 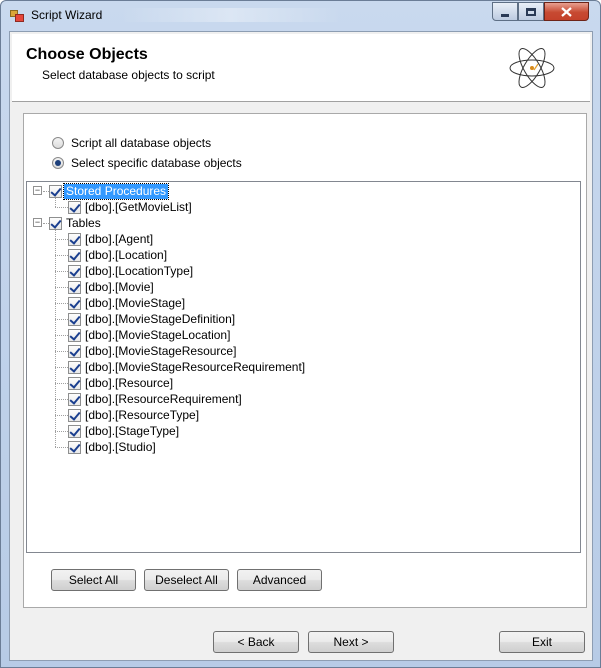 What do you see at coordinates (186, 580) in the screenshot?
I see `deselect-all-button: Deselect All` at bounding box center [186, 580].